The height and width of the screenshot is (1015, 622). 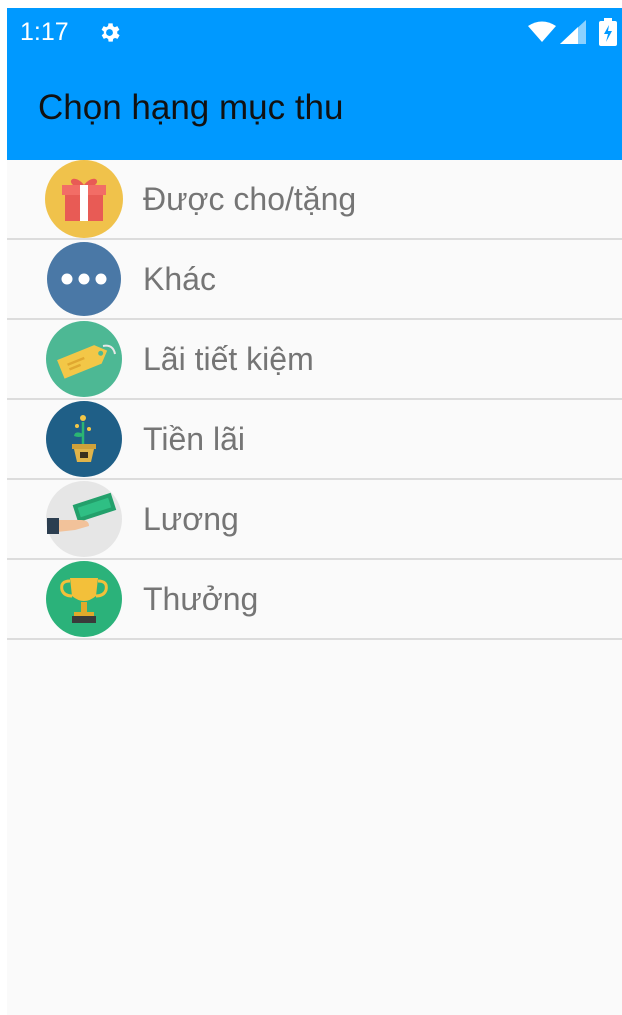 What do you see at coordinates (228, 359) in the screenshot?
I see `category-label: Lãi tiết kiệm` at bounding box center [228, 359].